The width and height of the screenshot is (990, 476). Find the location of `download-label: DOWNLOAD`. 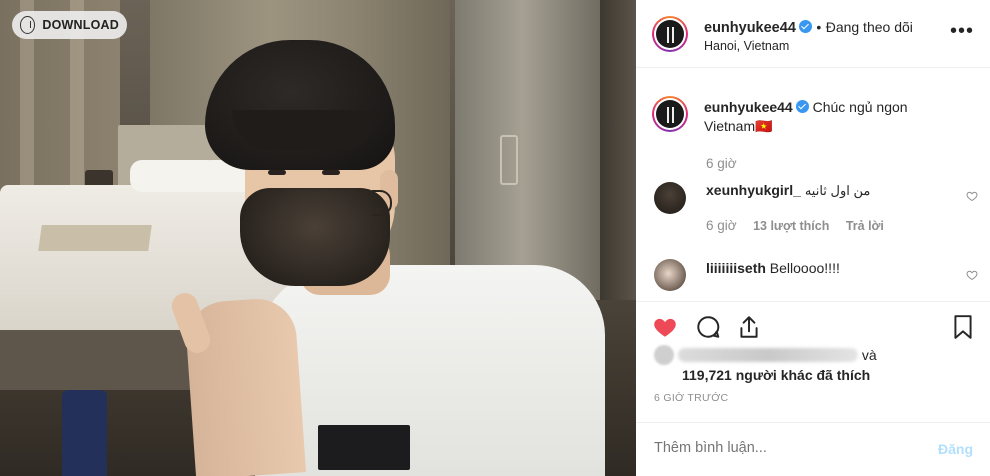

download-label: DOWNLOAD is located at coordinates (80, 25).